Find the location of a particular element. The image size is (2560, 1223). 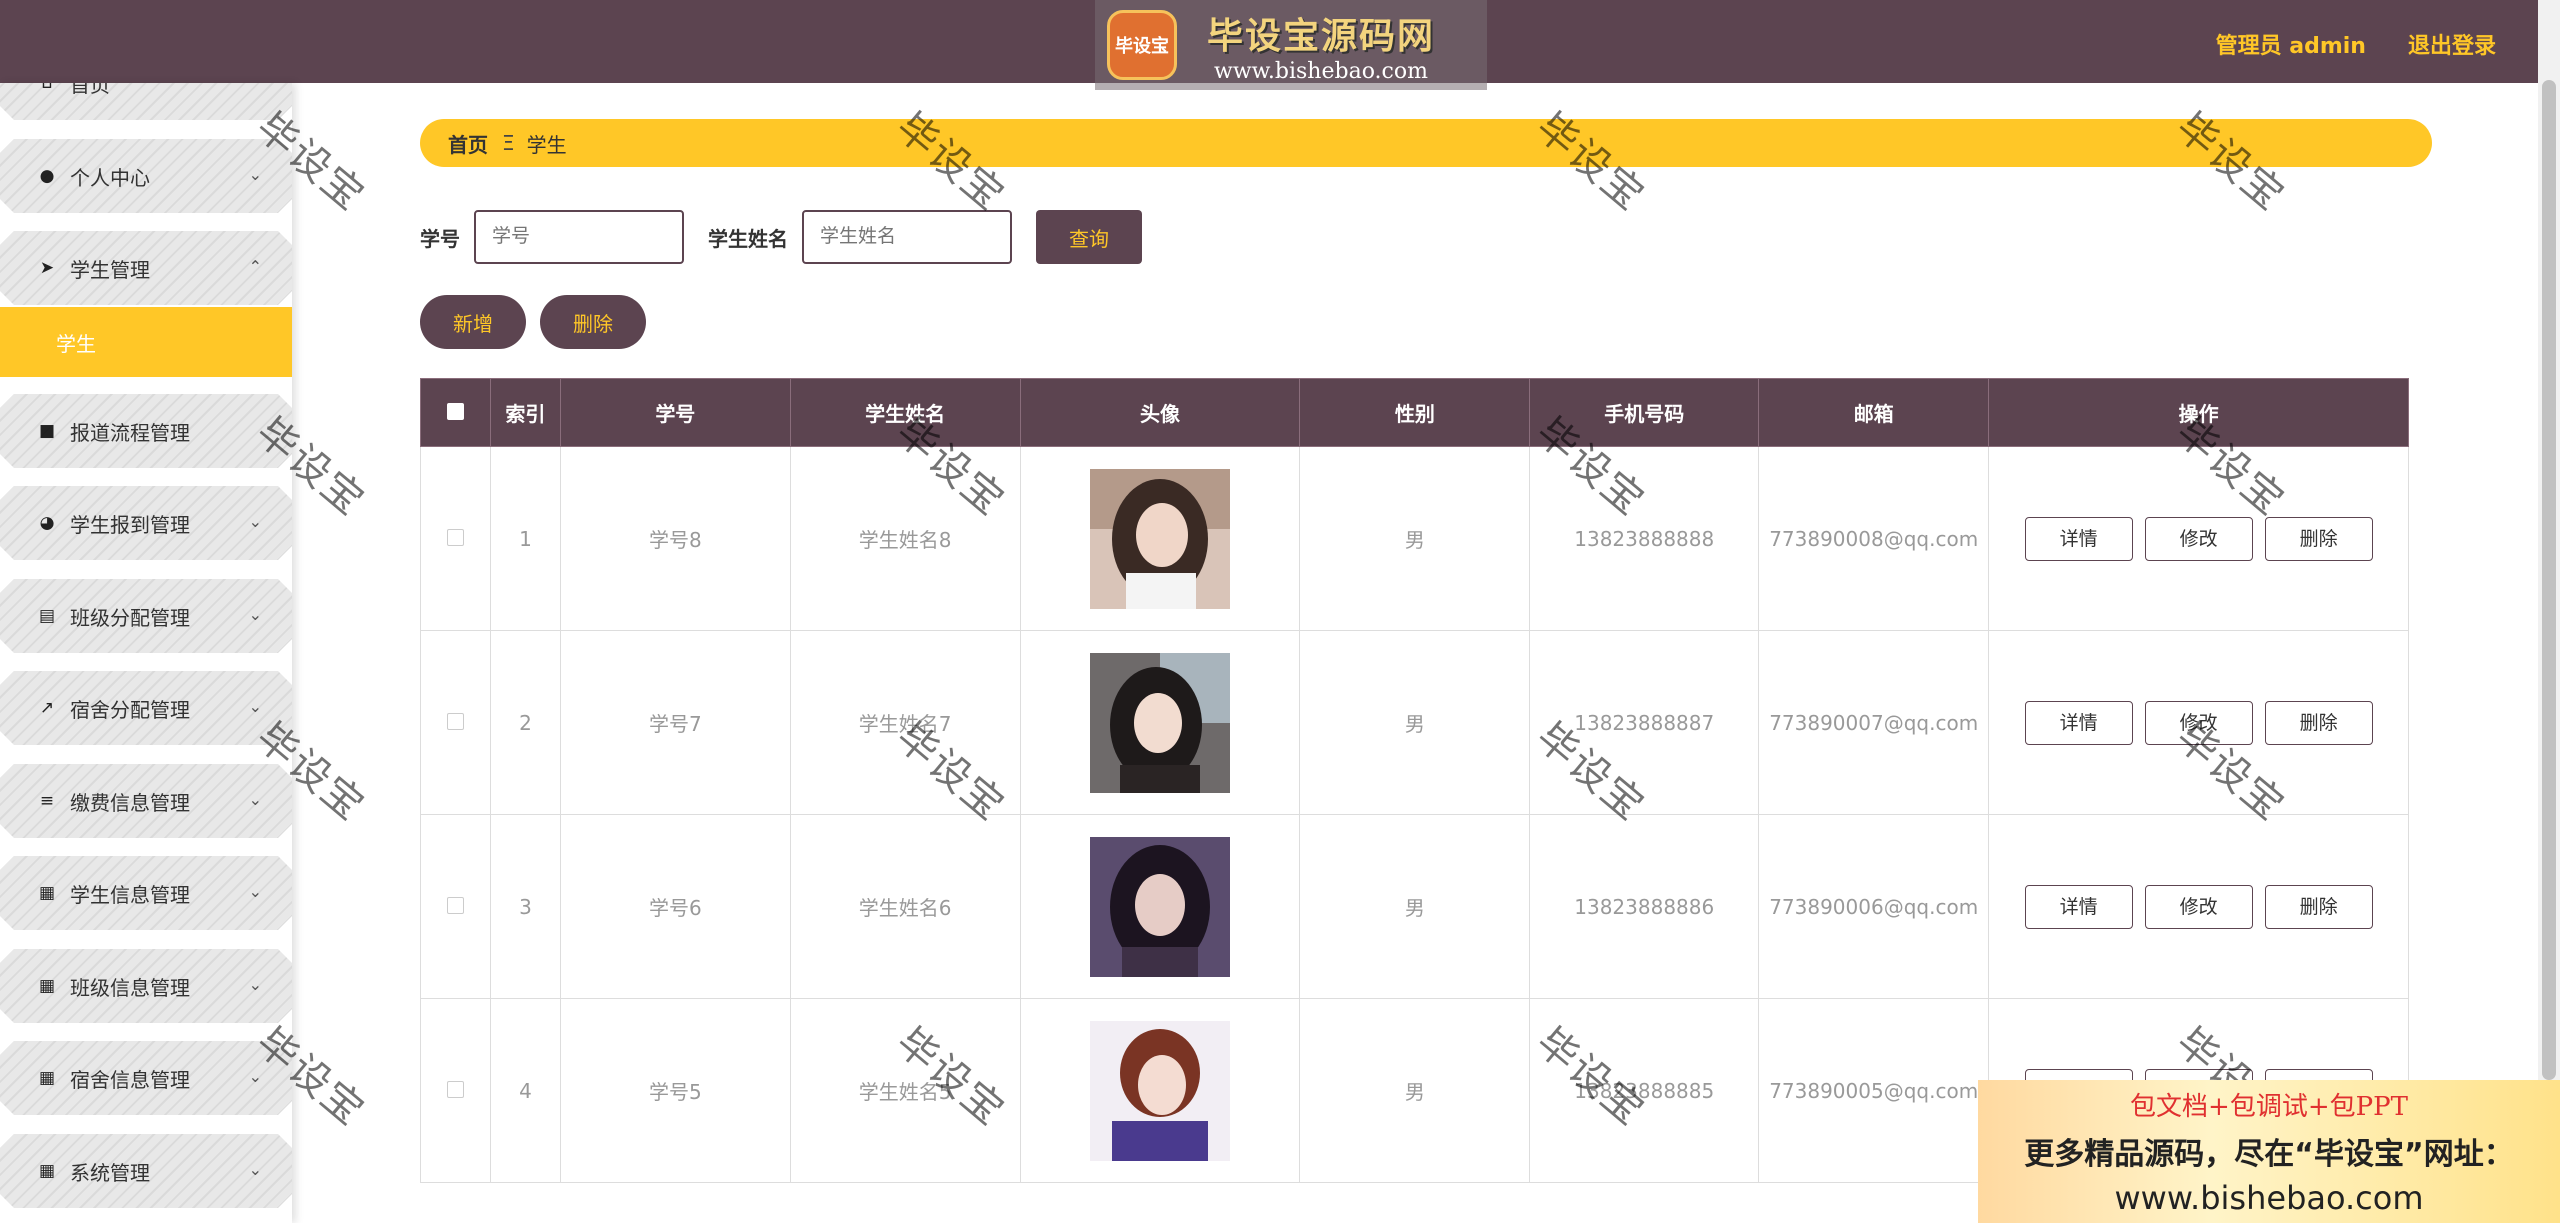

student-name-label: 学生姓名 is located at coordinates (748, 238).